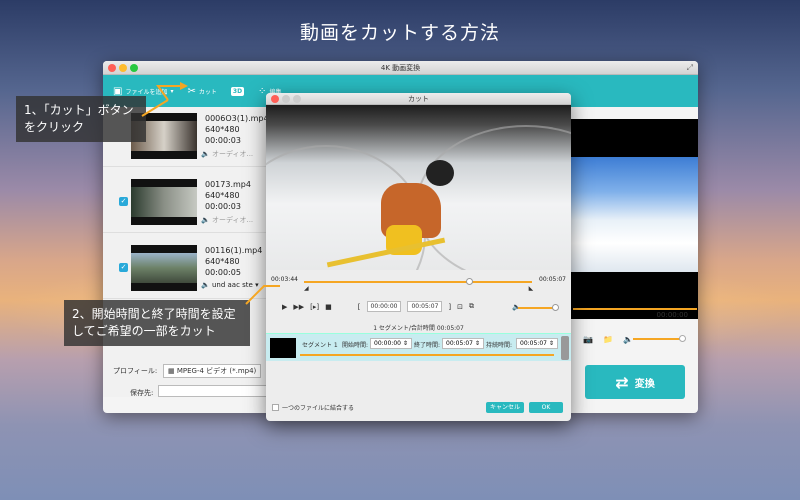 This screenshot has height=500, width=800. Describe the element at coordinates (493, 197) in the screenshot. I see `snow-track` at that location.